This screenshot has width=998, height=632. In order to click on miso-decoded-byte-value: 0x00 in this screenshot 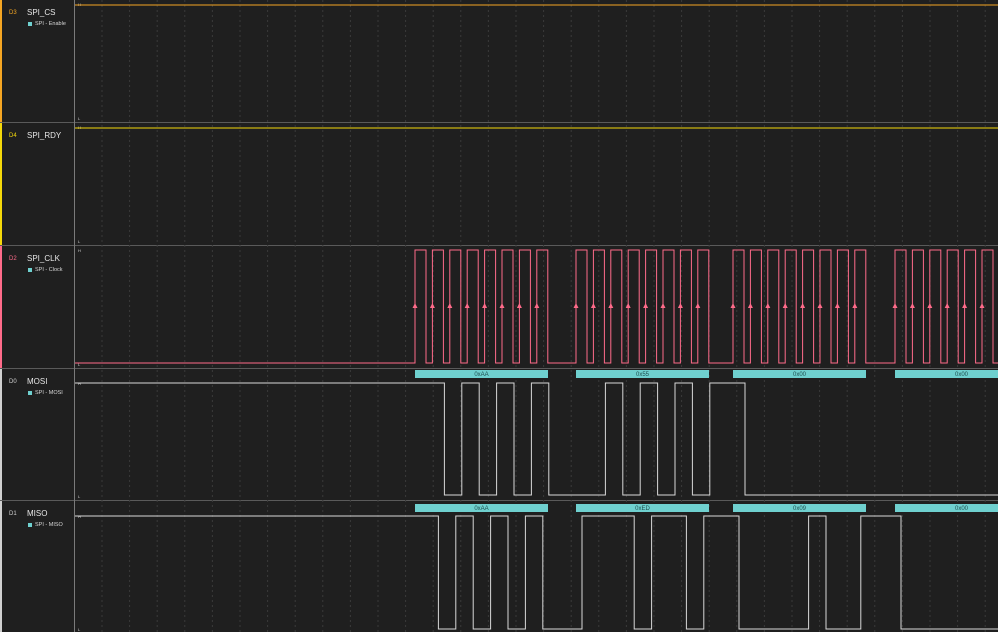, I will do `click(962, 509)`.